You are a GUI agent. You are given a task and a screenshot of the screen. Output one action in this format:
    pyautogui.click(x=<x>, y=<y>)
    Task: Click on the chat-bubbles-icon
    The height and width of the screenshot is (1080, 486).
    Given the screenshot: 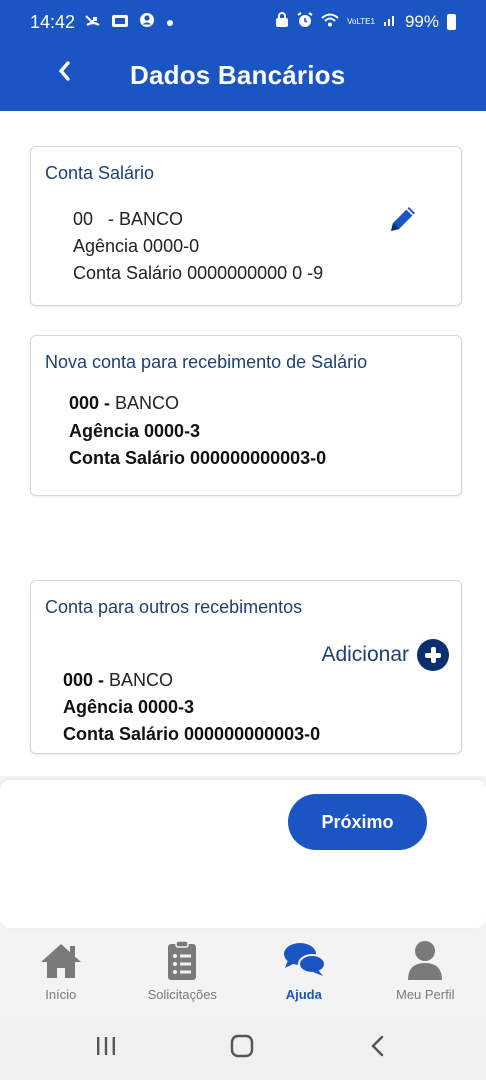 What is the action you would take?
    pyautogui.click(x=304, y=959)
    